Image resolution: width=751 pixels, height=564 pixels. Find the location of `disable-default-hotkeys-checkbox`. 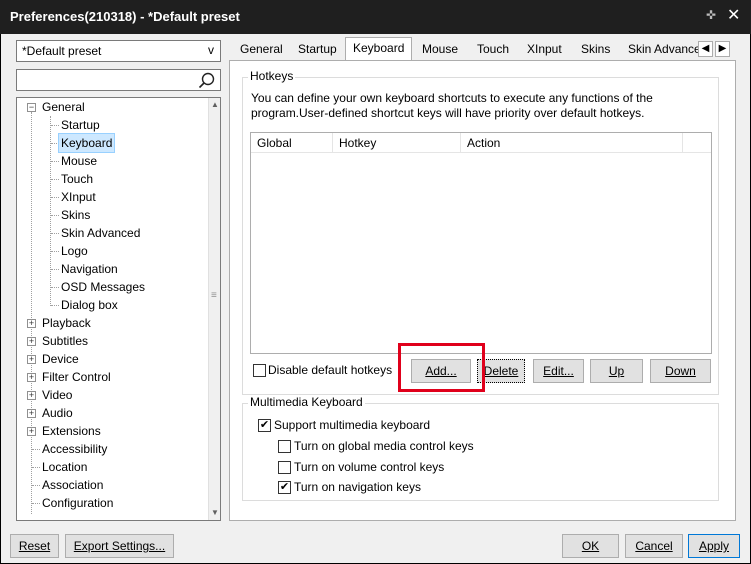

disable-default-hotkeys-checkbox is located at coordinates (259, 370).